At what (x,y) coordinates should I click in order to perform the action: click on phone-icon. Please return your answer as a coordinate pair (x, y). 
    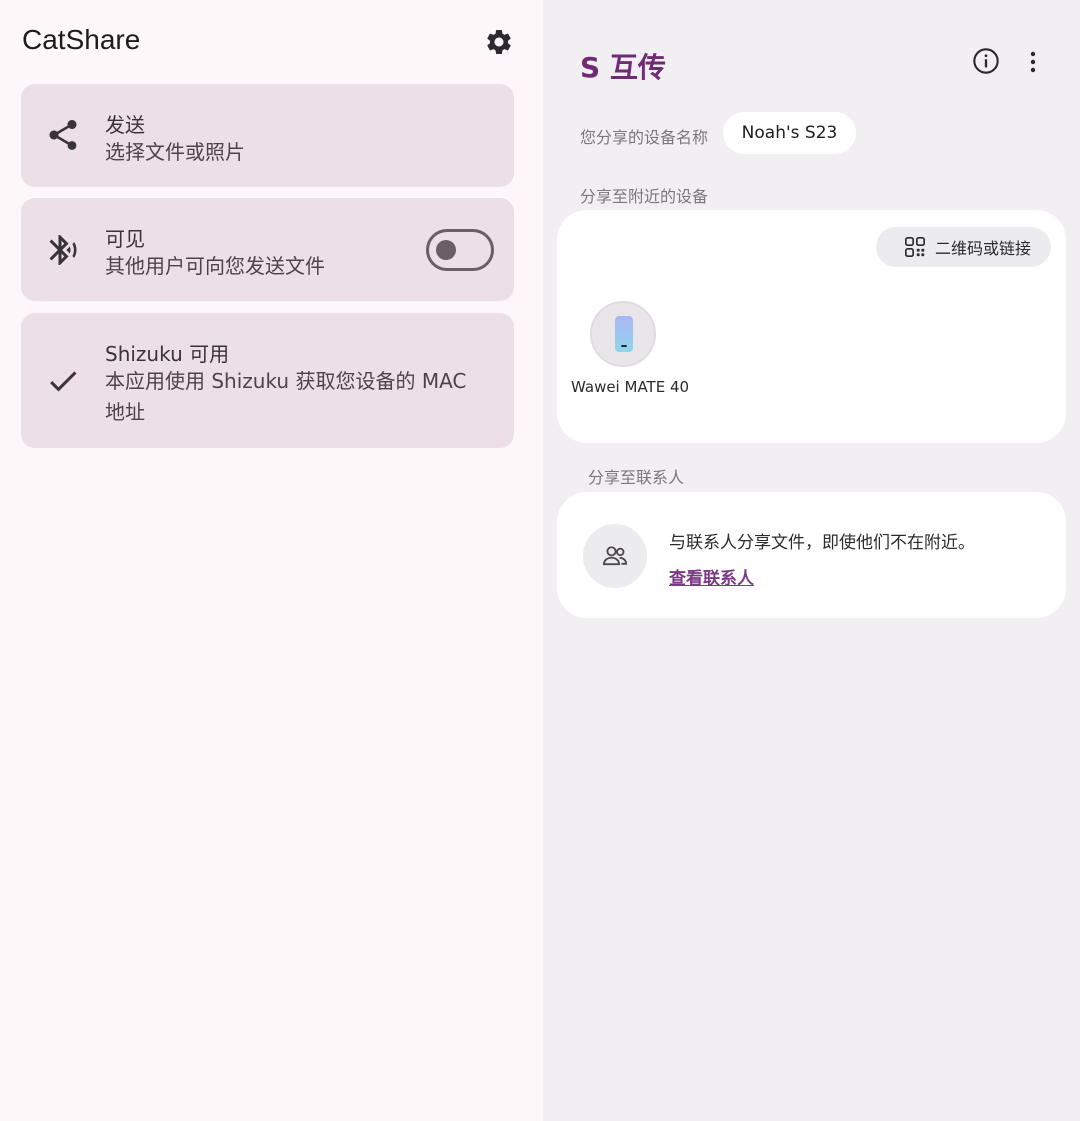
    Looking at the image, I should click on (624, 334).